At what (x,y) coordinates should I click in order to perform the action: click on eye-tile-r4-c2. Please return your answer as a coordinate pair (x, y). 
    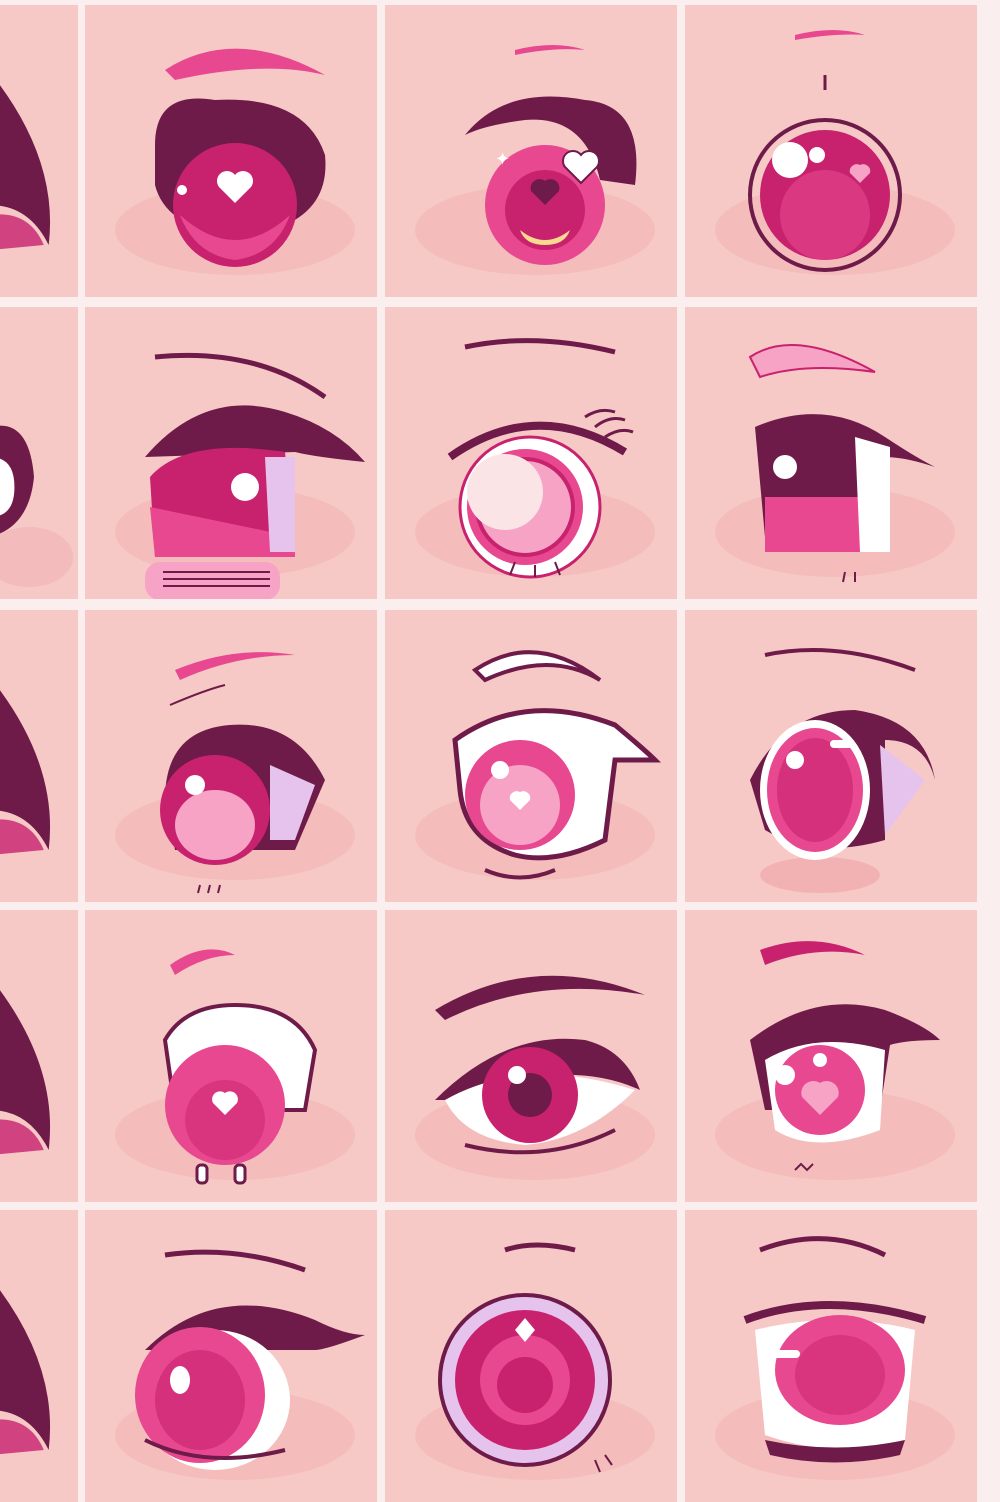
    Looking at the image, I should click on (231, 1056).